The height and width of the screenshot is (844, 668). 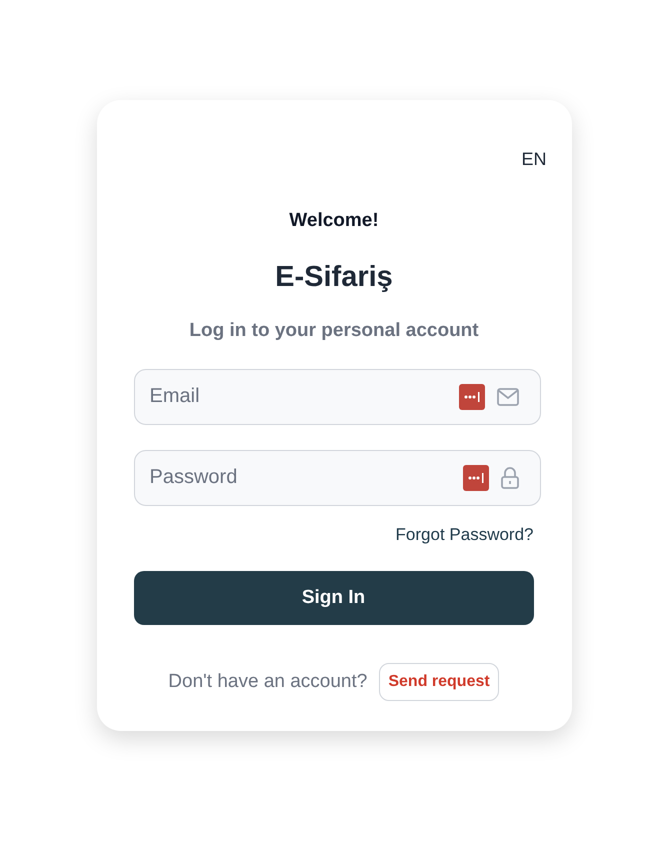 I want to click on forgot-password-link: Forgot Password?, so click(x=465, y=534).